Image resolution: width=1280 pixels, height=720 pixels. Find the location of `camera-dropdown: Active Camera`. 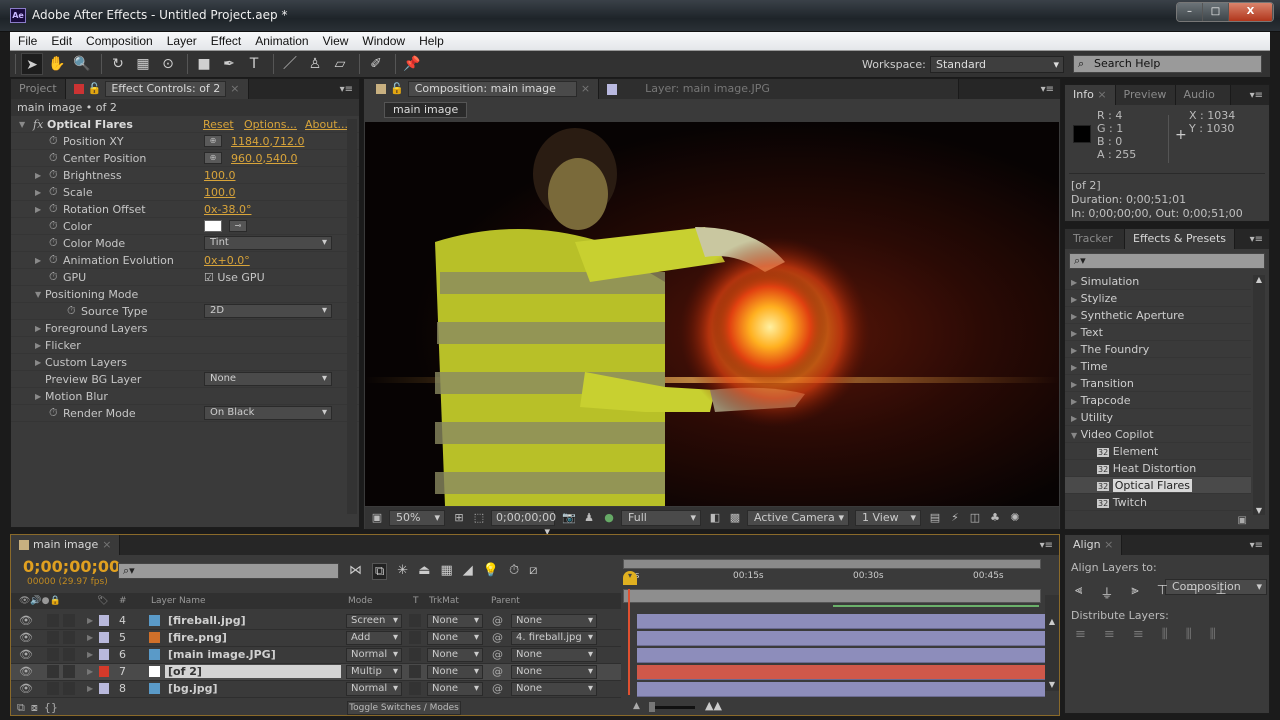

camera-dropdown: Active Camera is located at coordinates (798, 518).